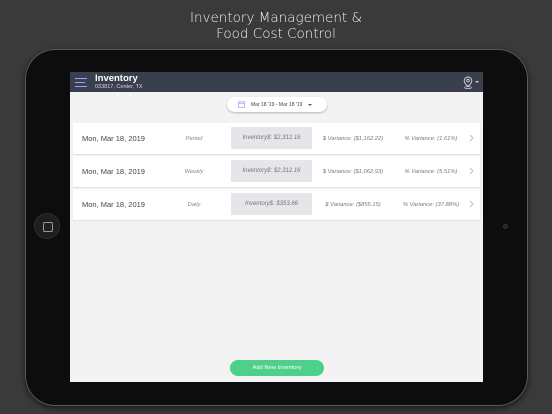 The height and width of the screenshot is (414, 552). Describe the element at coordinates (276, 82) in the screenshot. I see `app-header-bar: Inventory 033817, Center, TX` at that location.